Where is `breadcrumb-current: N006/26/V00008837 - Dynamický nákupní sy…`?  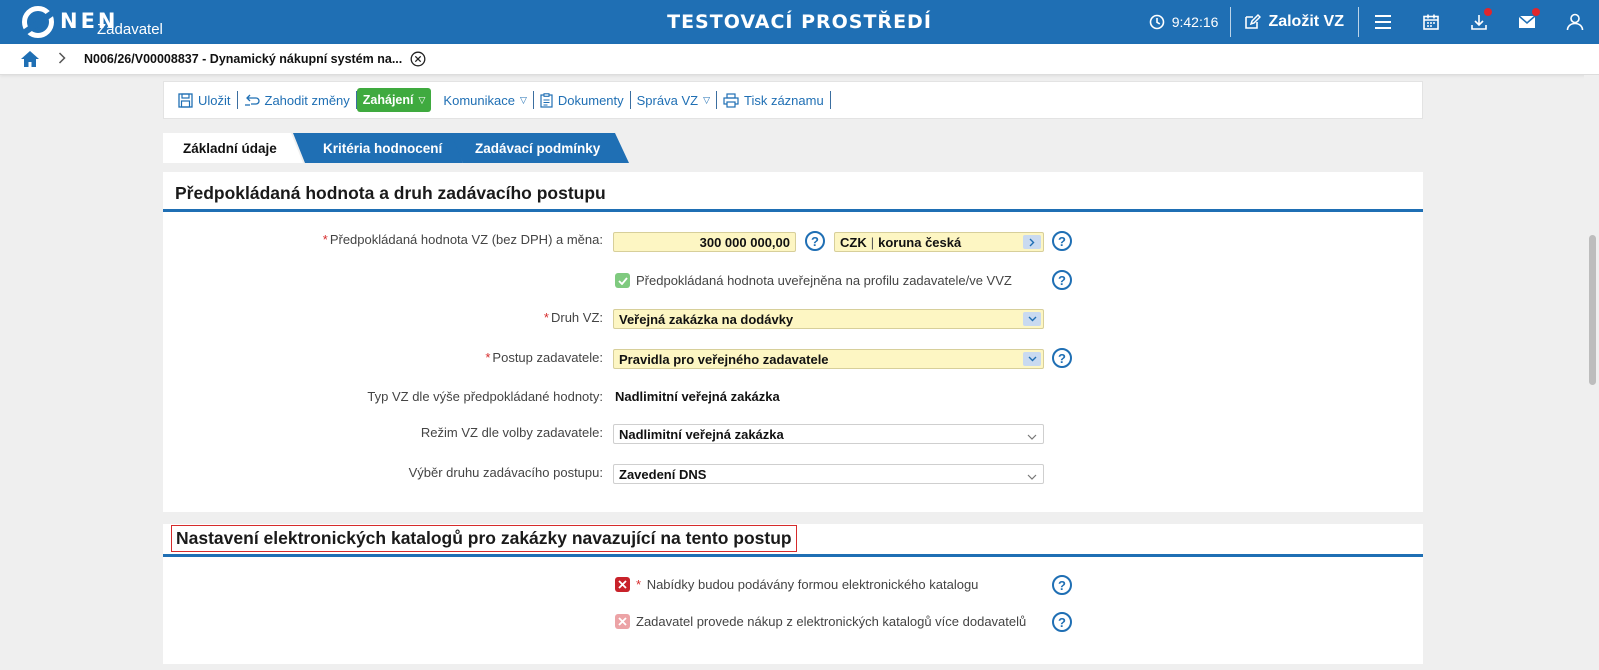
breadcrumb-current: N006/26/V00008837 - Dynamický nákupní sy… is located at coordinates (243, 59).